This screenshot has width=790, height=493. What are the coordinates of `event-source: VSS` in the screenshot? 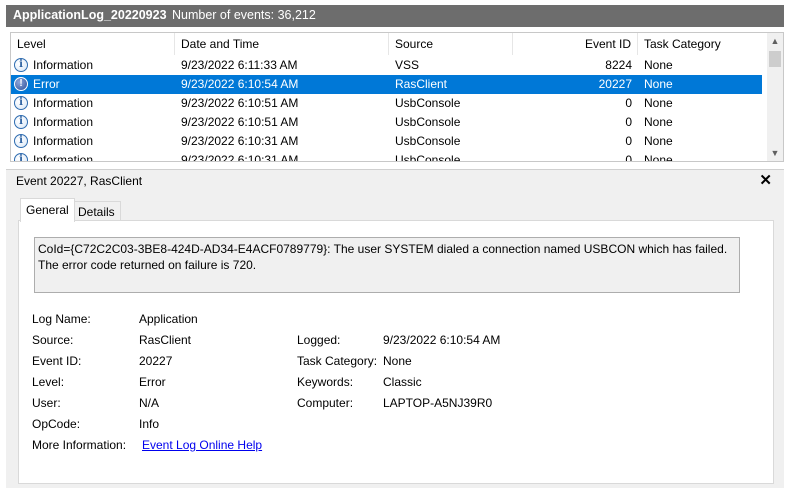 It's located at (407, 65).